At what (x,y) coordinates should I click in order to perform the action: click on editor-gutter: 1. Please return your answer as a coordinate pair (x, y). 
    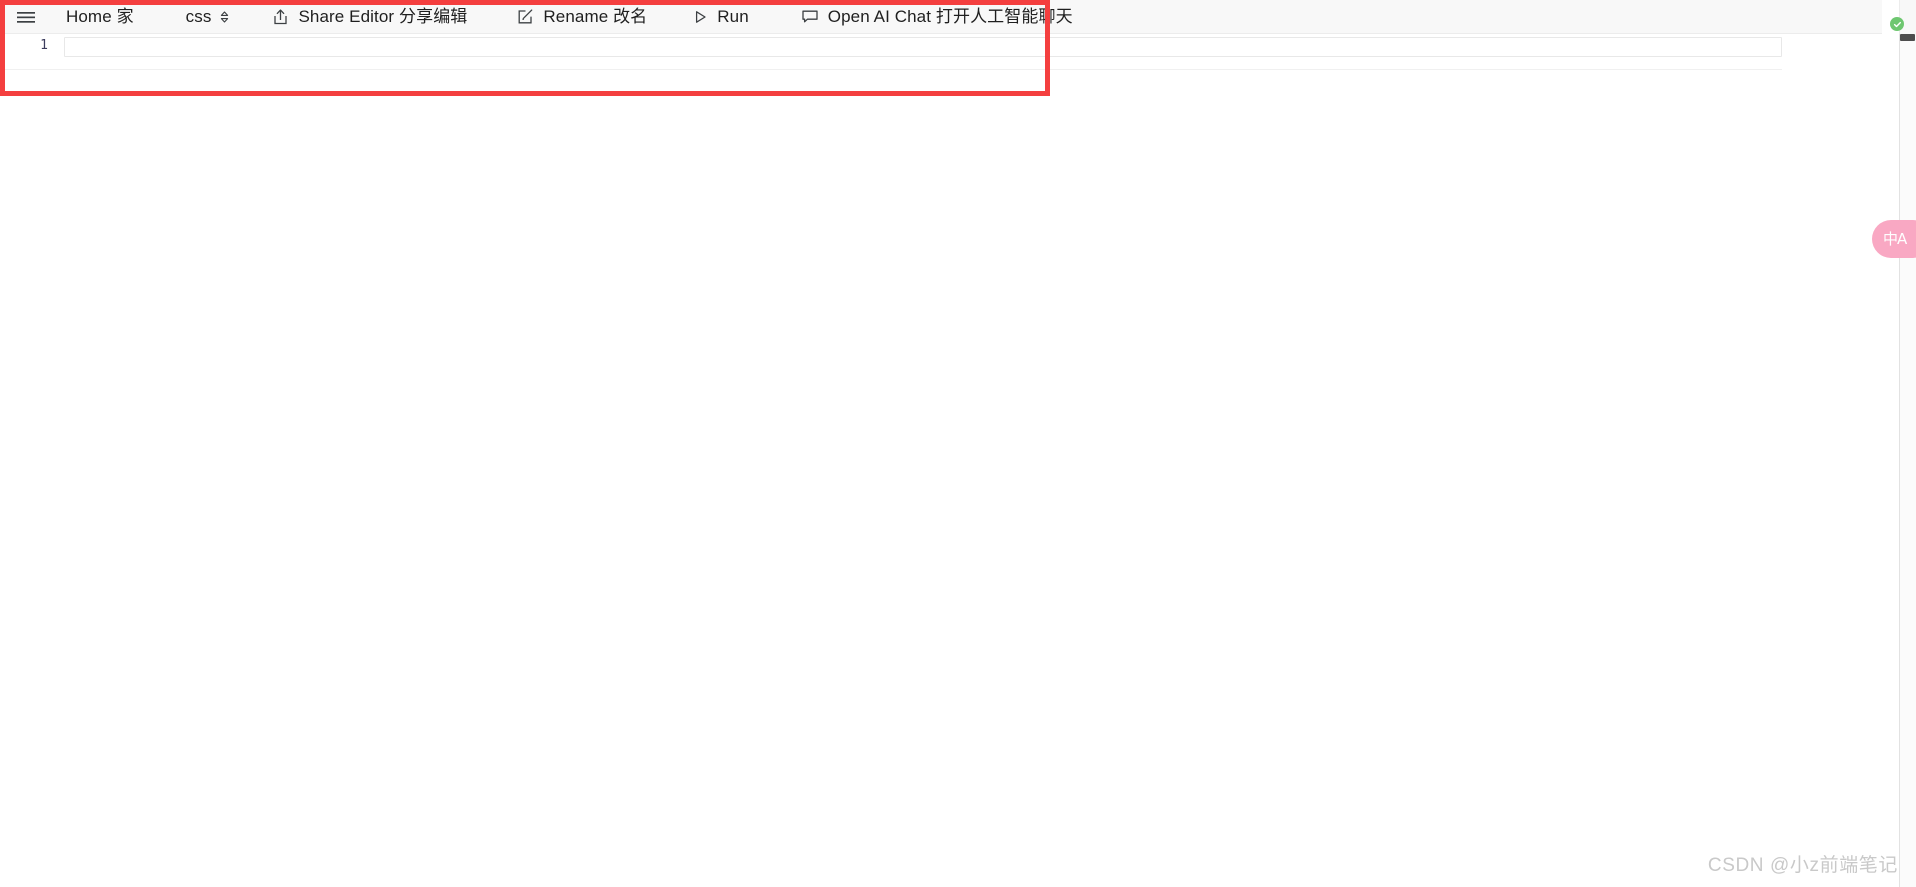
    Looking at the image, I should click on (31, 61).